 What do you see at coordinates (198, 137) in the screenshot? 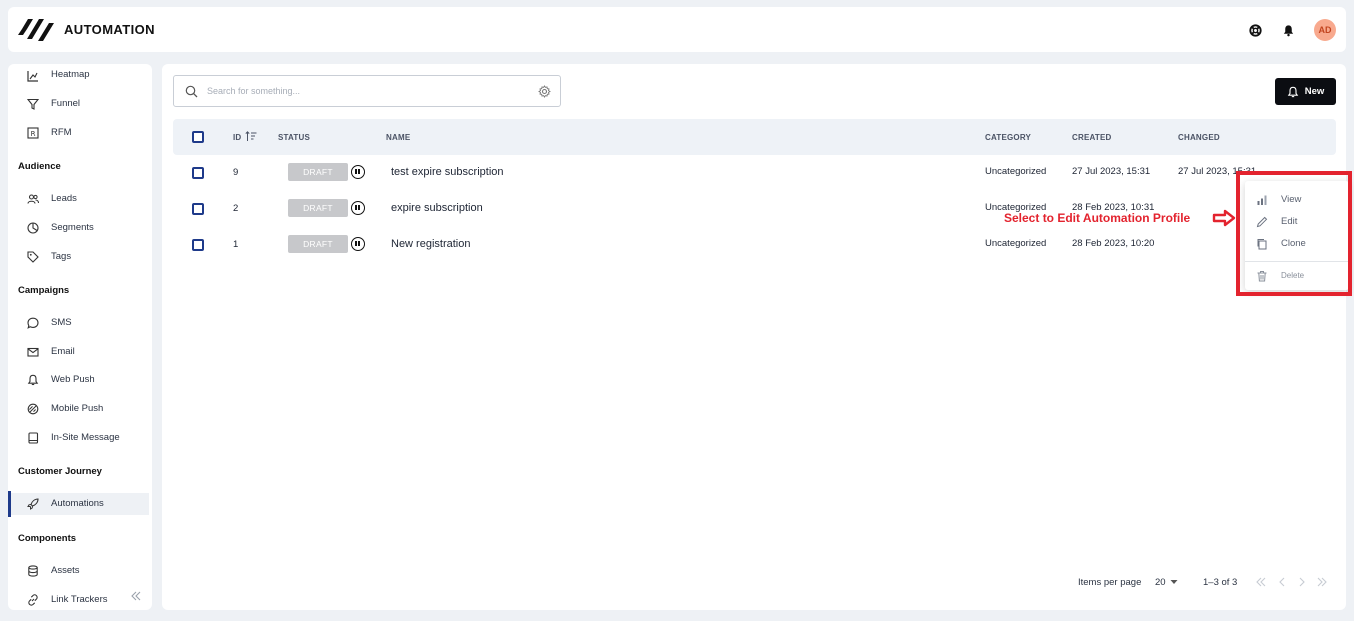
I see `select-all-checkbox` at bounding box center [198, 137].